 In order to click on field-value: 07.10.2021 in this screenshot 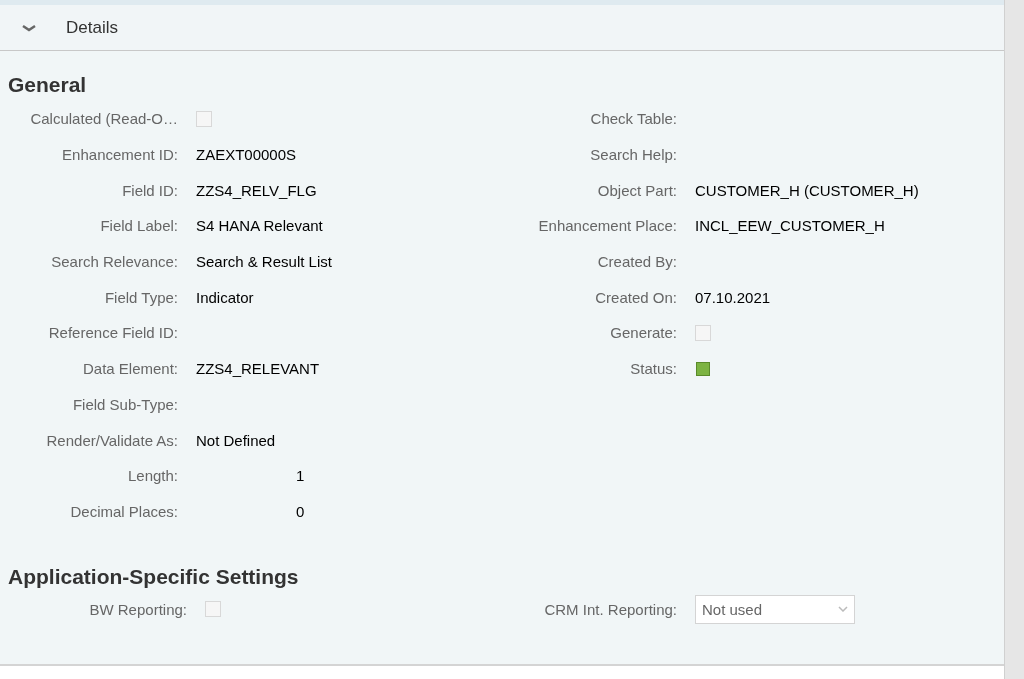, I will do `click(733, 297)`.